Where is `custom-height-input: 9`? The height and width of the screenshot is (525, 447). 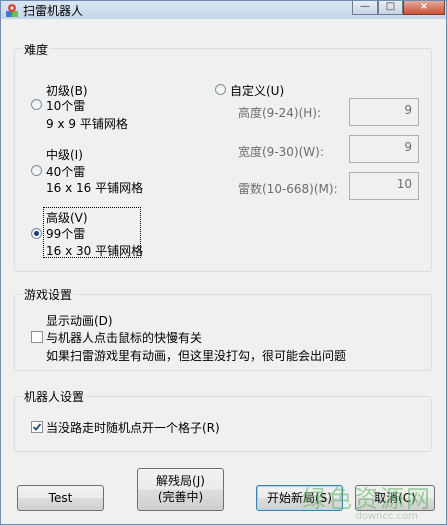
custom-height-input: 9 is located at coordinates (384, 112).